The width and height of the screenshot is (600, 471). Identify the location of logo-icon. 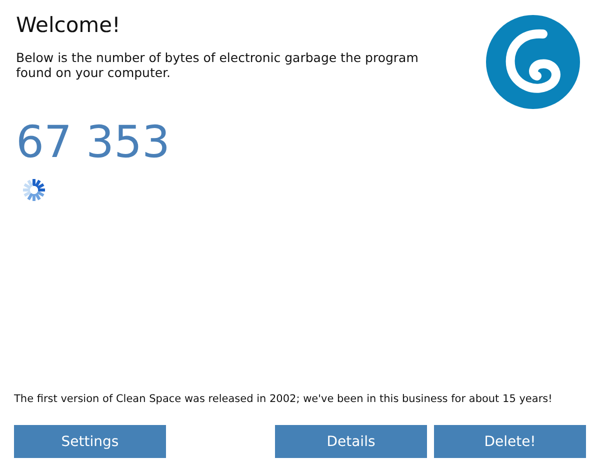
(533, 62).